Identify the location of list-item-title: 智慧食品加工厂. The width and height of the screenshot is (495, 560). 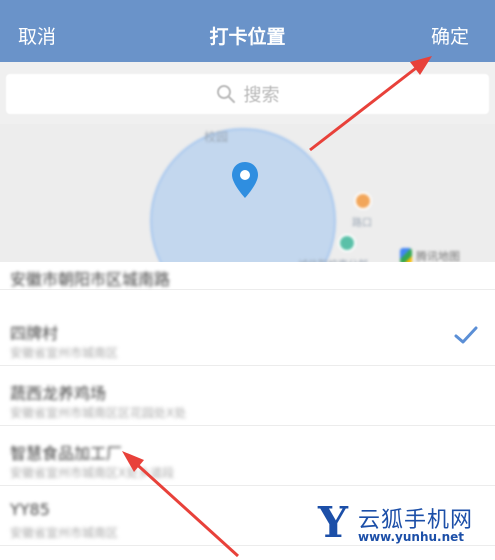
(66, 453).